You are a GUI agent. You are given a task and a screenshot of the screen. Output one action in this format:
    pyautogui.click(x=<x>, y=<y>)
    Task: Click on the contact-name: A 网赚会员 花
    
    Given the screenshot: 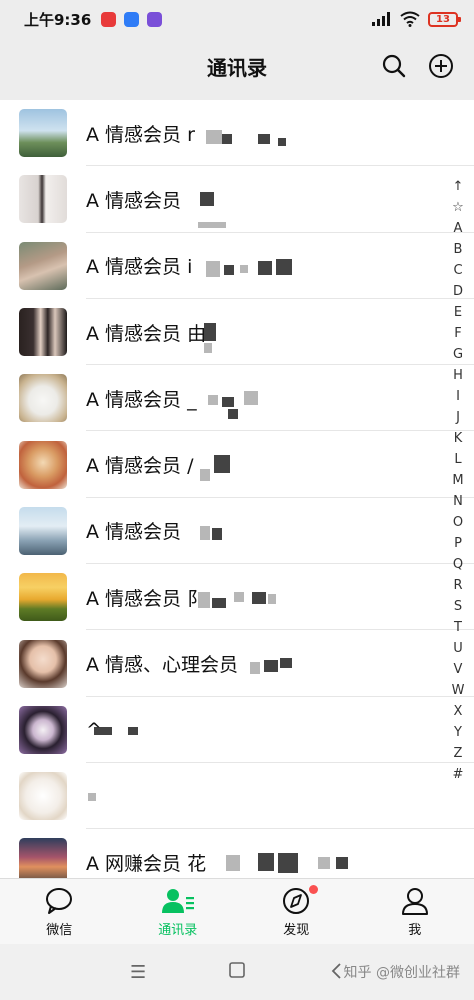 What is the action you would take?
    pyautogui.click(x=146, y=863)
    